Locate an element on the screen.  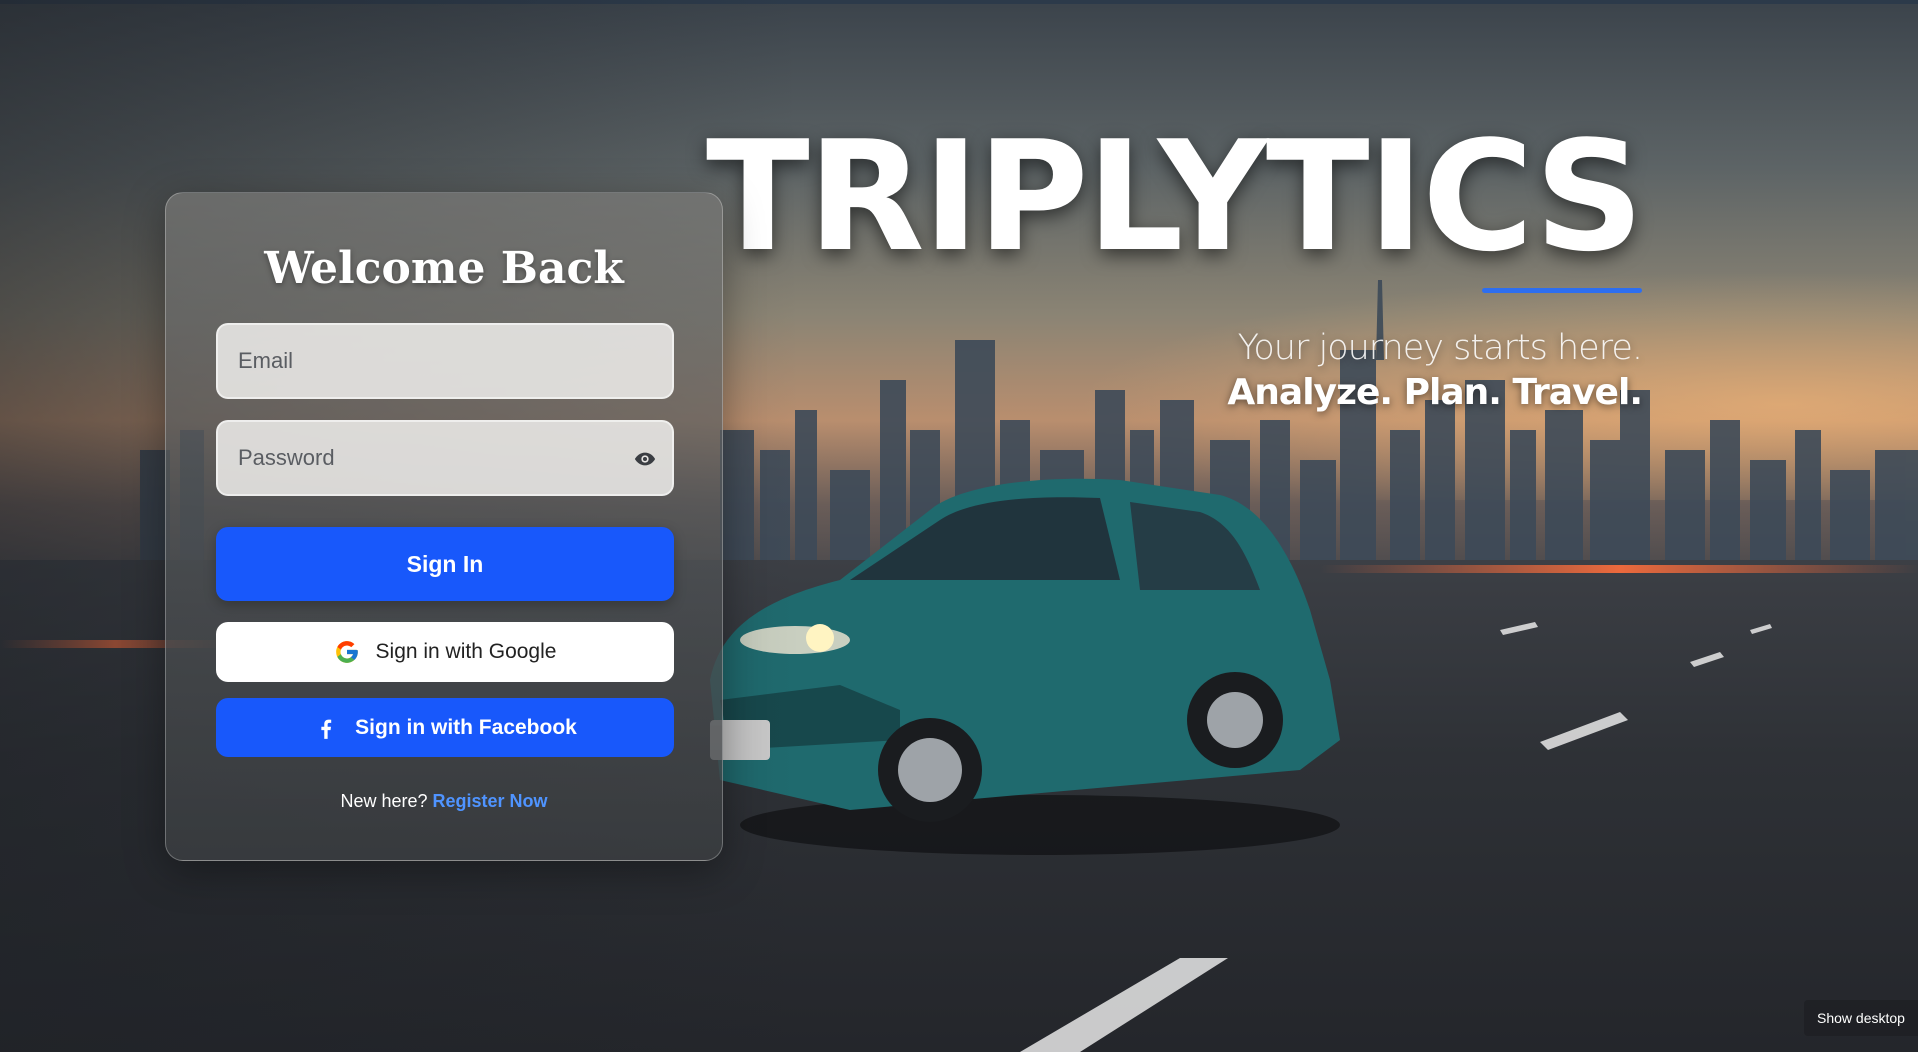
sign-in-label: Sign In is located at coordinates (445, 563).